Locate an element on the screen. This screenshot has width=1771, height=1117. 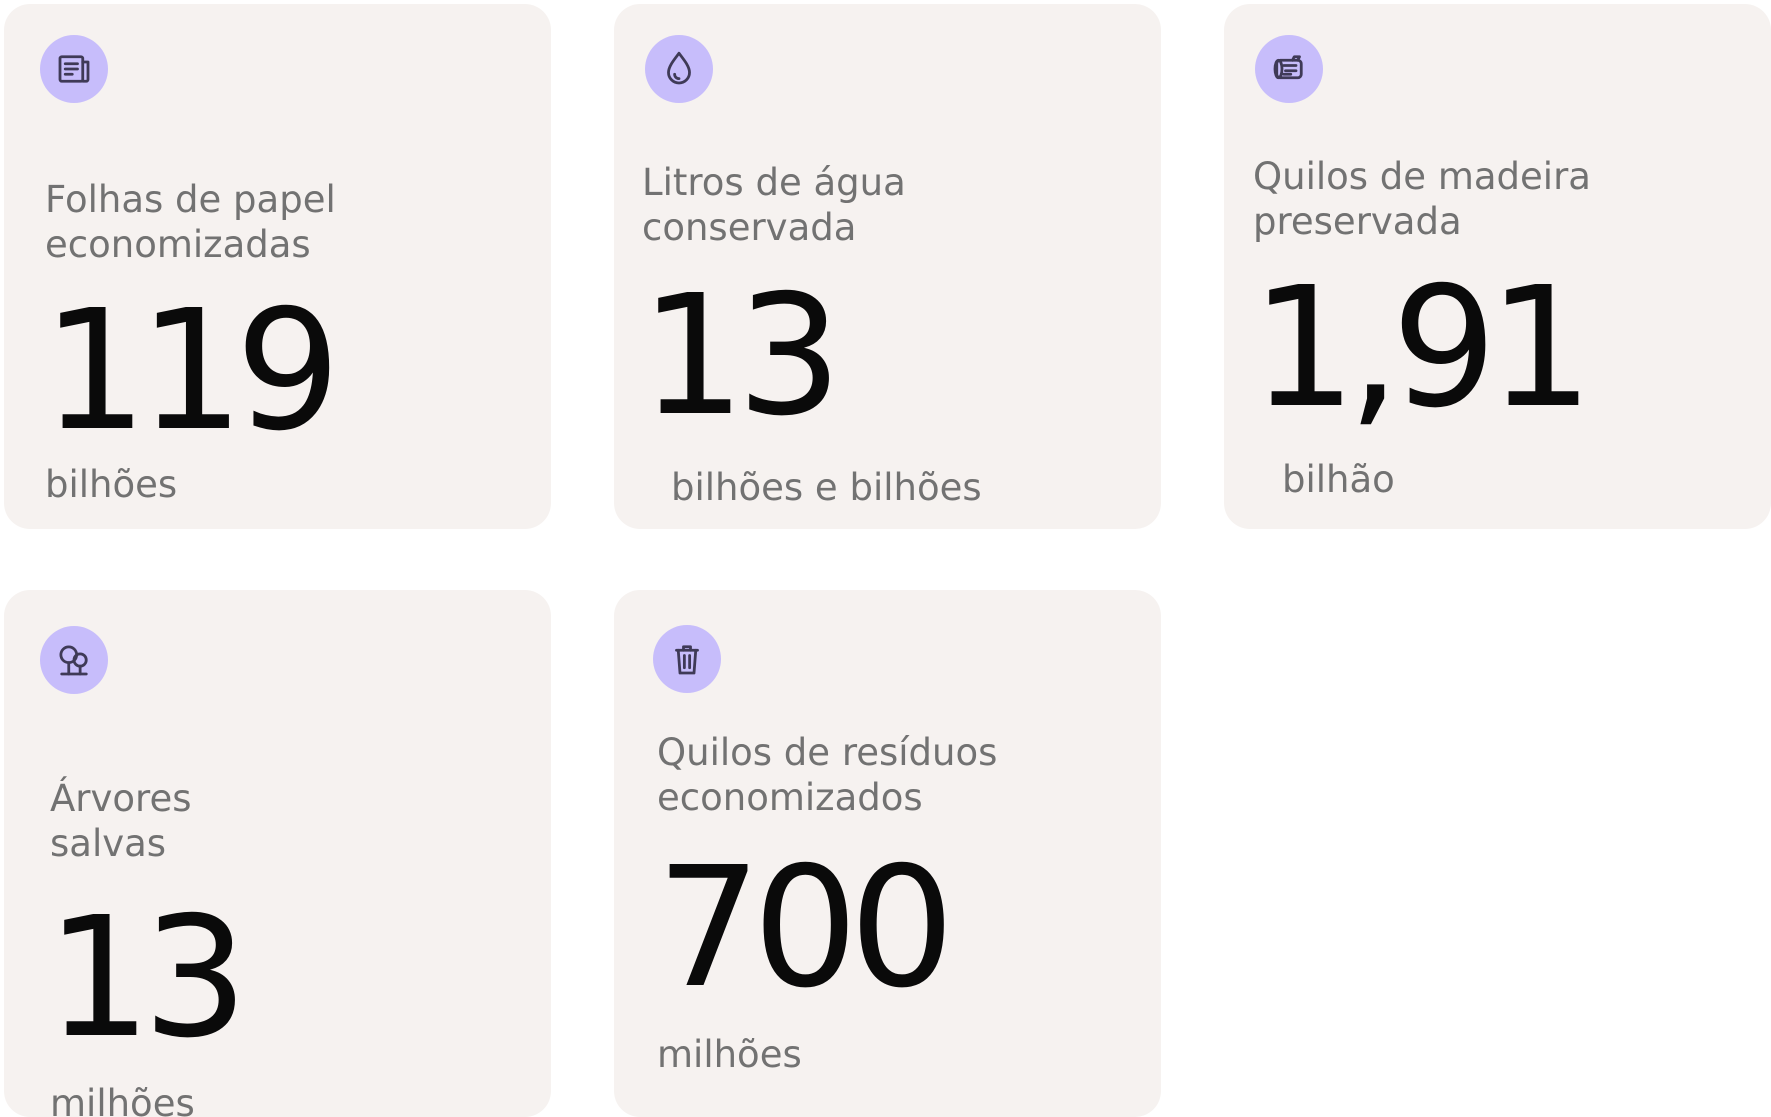
stat-label-line2: salvas is located at coordinates (108, 843).